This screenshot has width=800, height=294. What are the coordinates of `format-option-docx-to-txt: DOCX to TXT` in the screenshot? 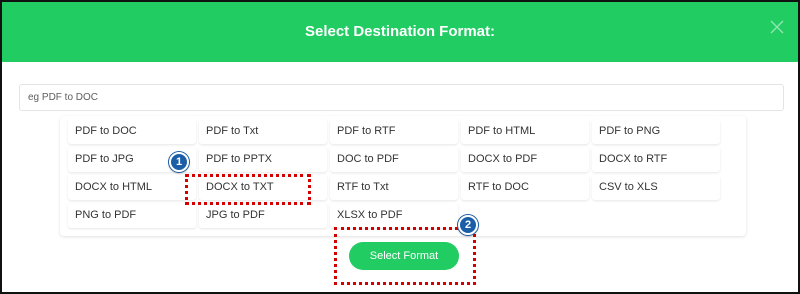 It's located at (263, 187).